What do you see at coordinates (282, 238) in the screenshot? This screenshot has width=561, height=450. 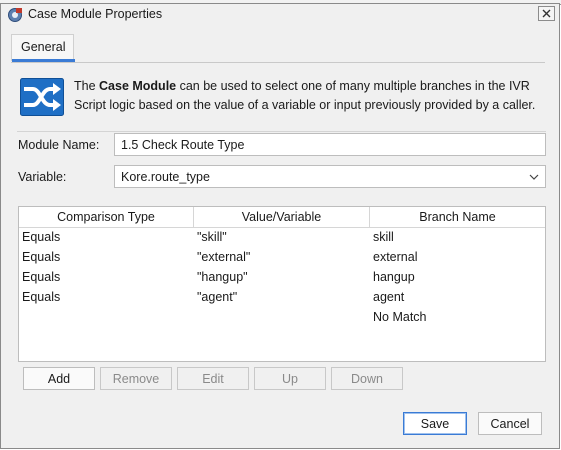 I see `table-row: Equals "skill" skill` at bounding box center [282, 238].